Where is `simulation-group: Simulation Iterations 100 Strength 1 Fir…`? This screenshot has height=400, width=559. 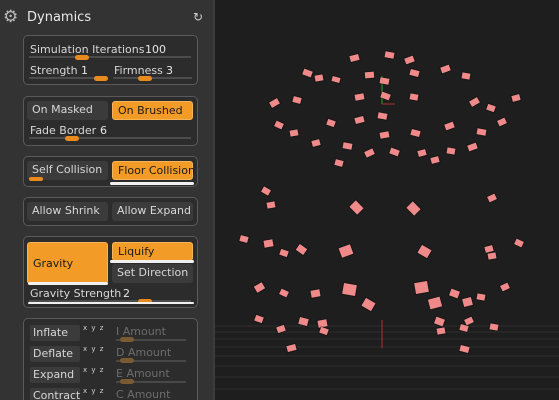
simulation-group: Simulation Iterations 100 Strength 1 Fir… is located at coordinates (110, 60).